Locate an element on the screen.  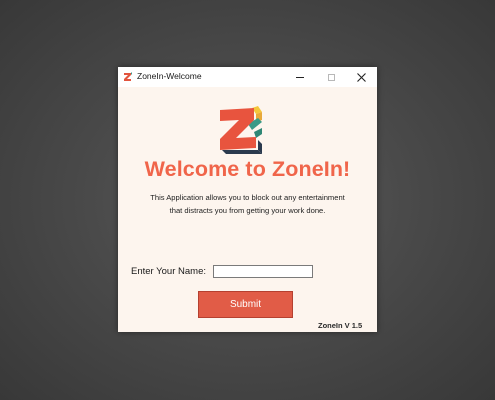
version-label: ZoneIn V 1.5 is located at coordinates (340, 325).